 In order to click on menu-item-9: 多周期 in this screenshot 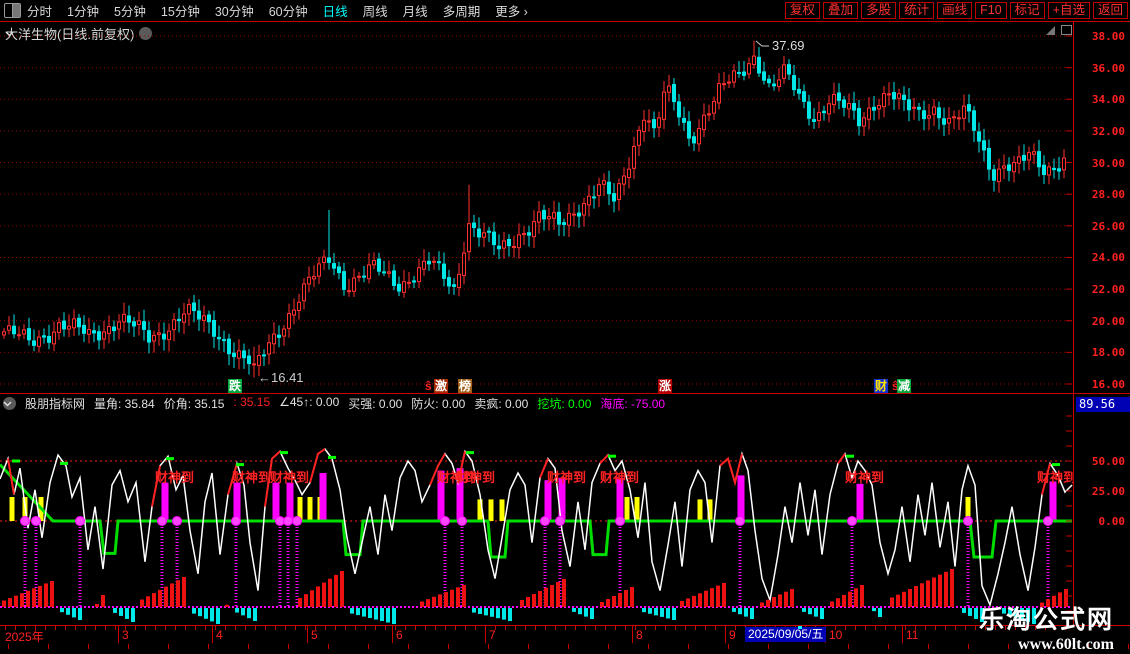, I will do `click(462, 10)`.